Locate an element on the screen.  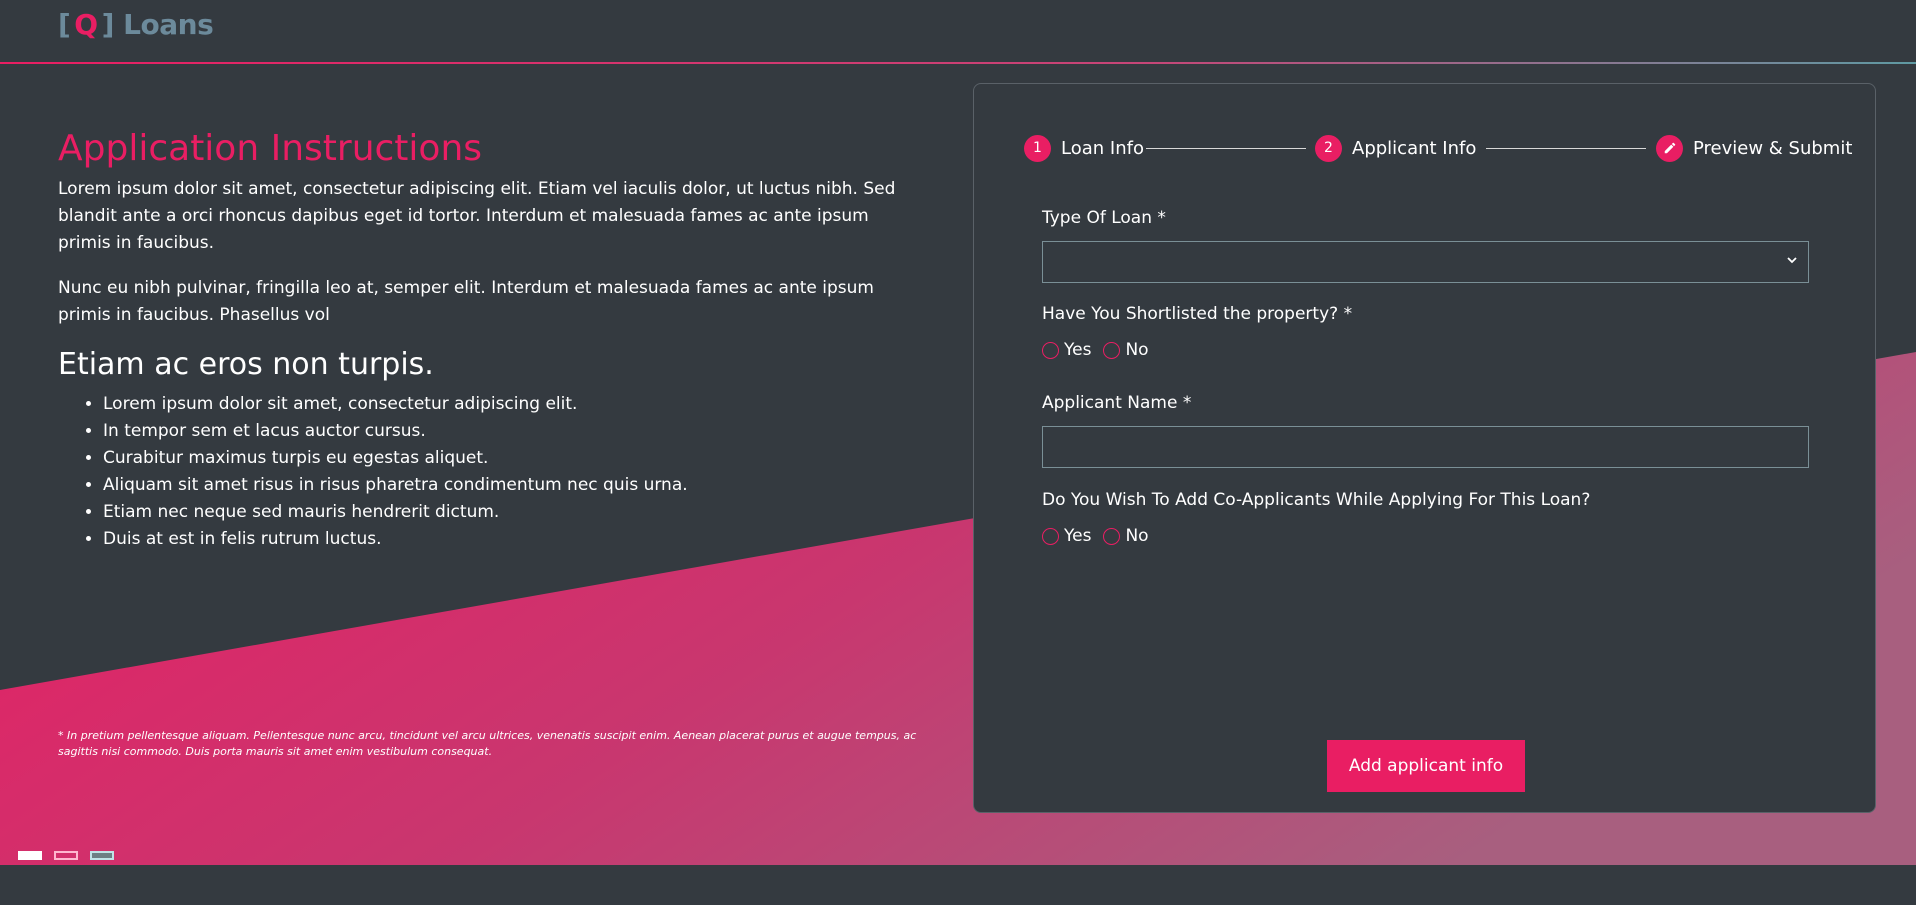
instructions-subtitle: Etiam ac eros non turpis. is located at coordinates (246, 364).